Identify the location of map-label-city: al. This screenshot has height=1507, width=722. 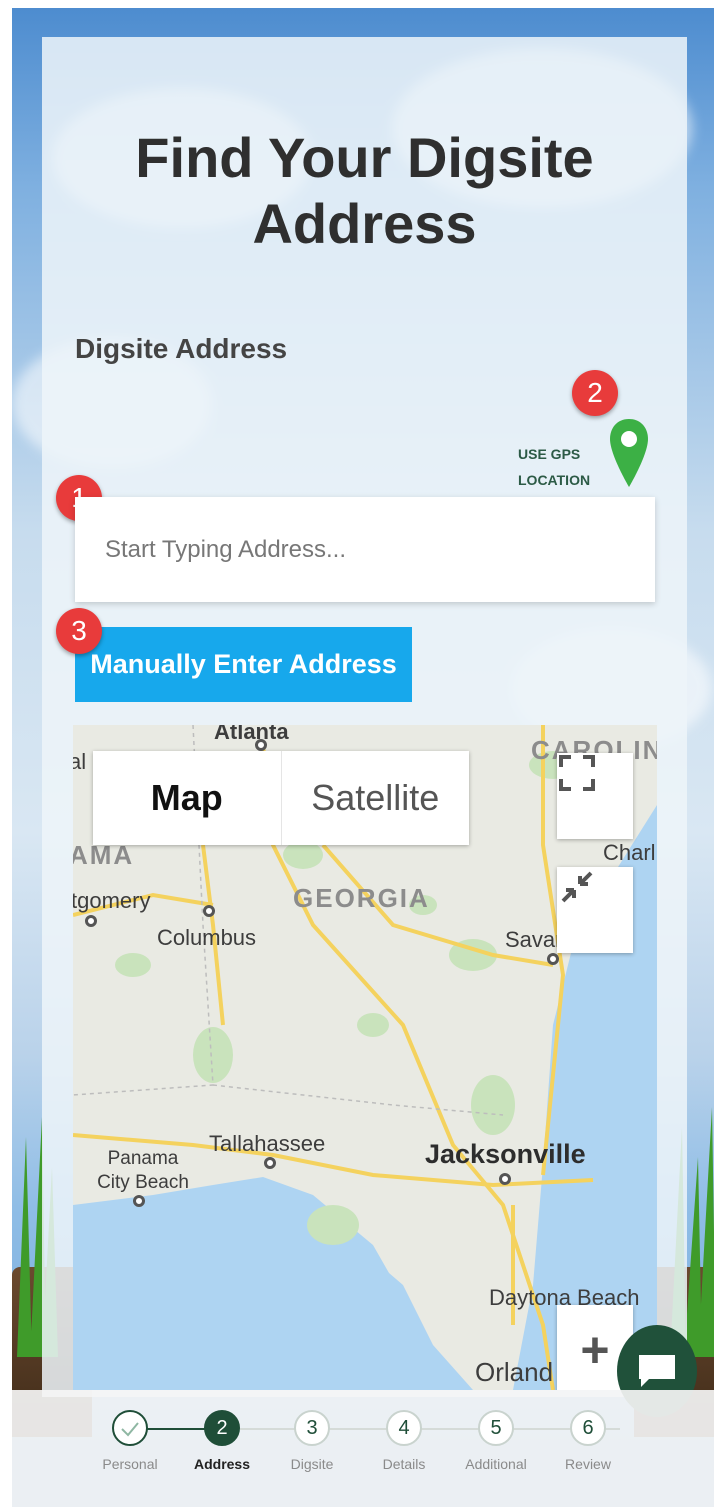
(80, 761).